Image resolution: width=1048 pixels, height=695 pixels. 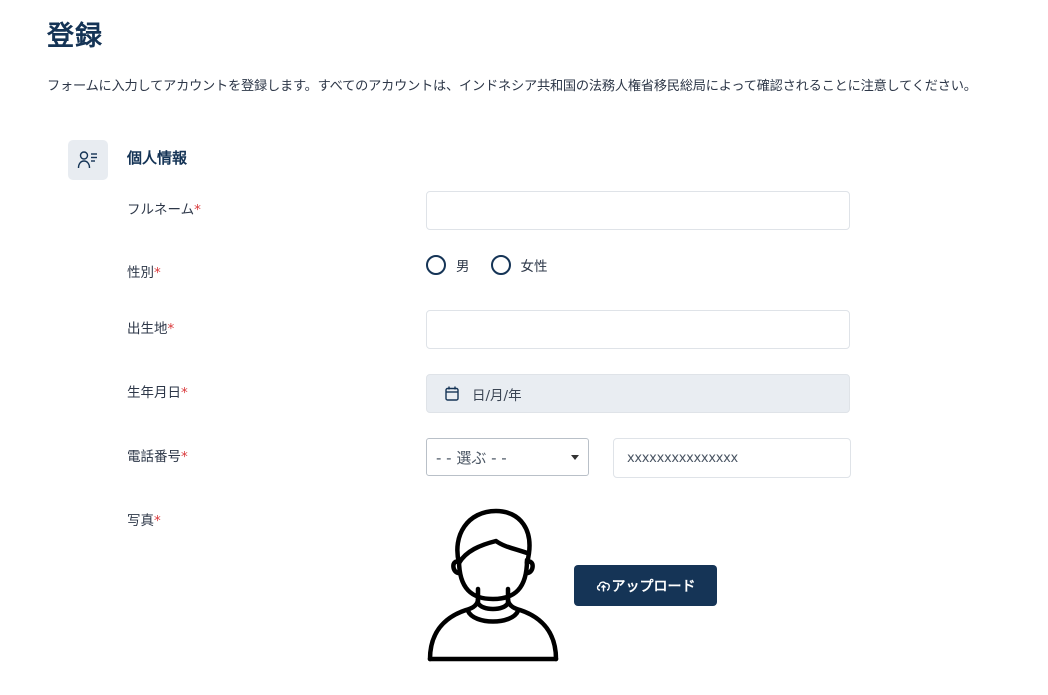 What do you see at coordinates (157, 457) in the screenshot?
I see `phone-label: 電話番号*` at bounding box center [157, 457].